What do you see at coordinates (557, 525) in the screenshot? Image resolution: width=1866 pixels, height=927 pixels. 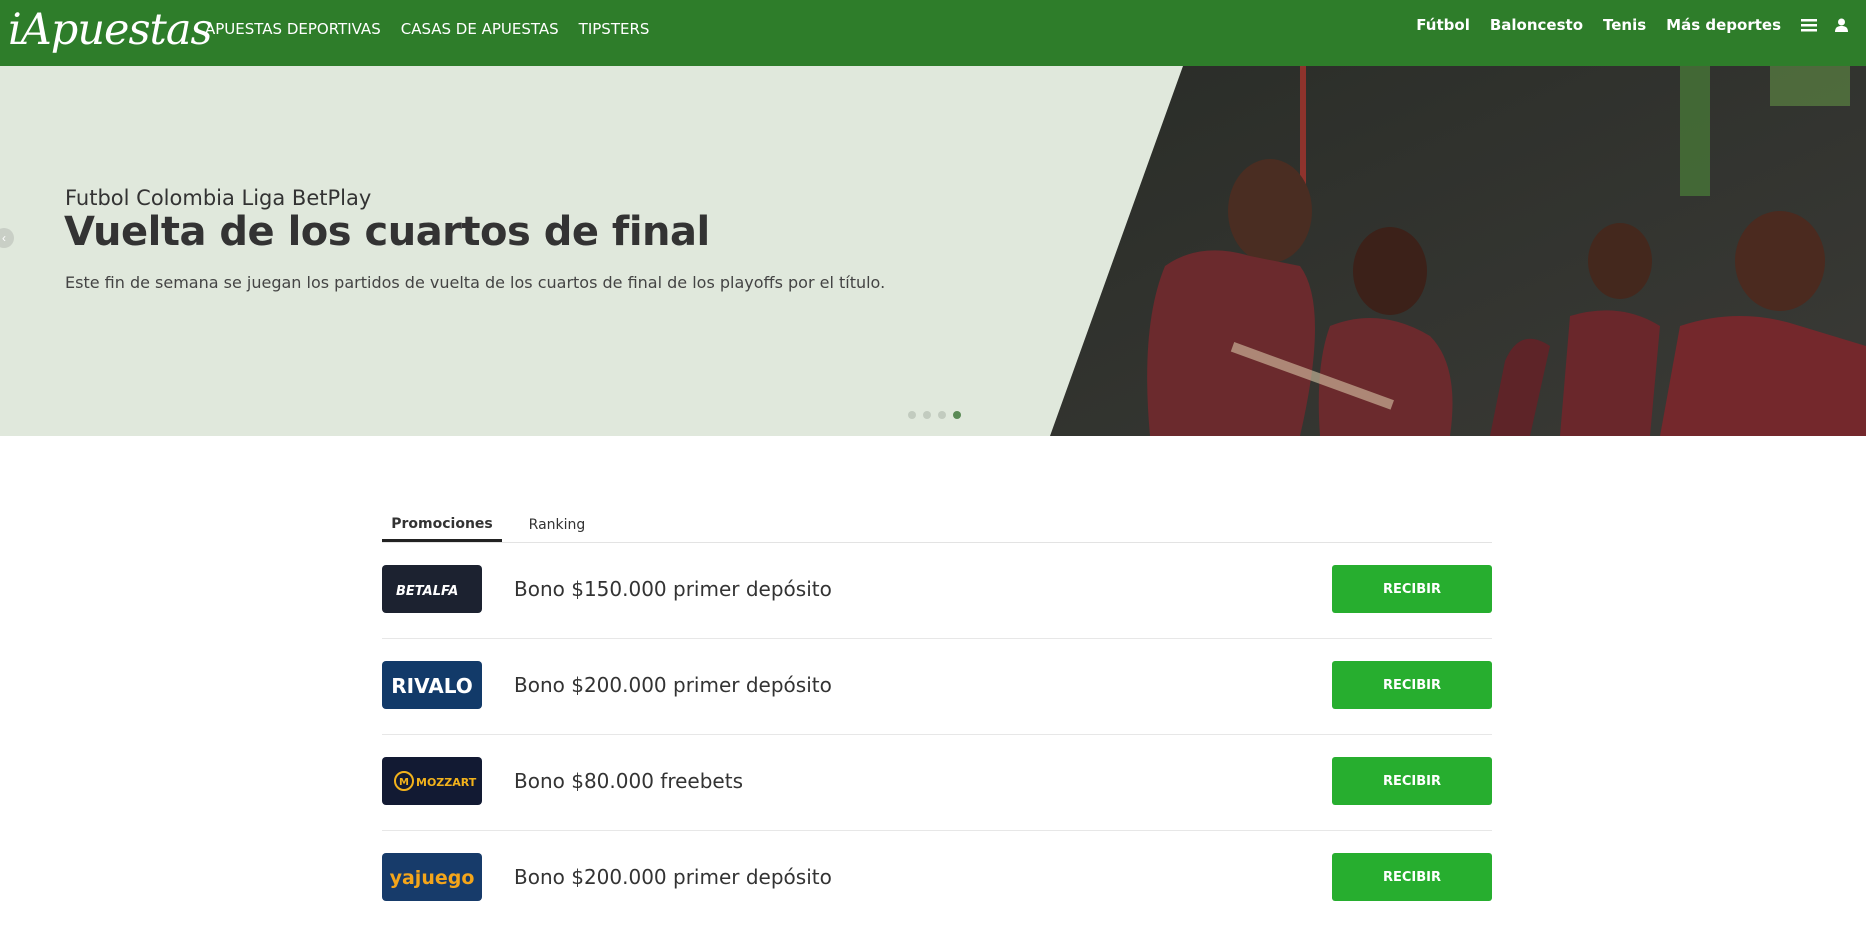 I see `tab-ranking: Ranking` at bounding box center [557, 525].